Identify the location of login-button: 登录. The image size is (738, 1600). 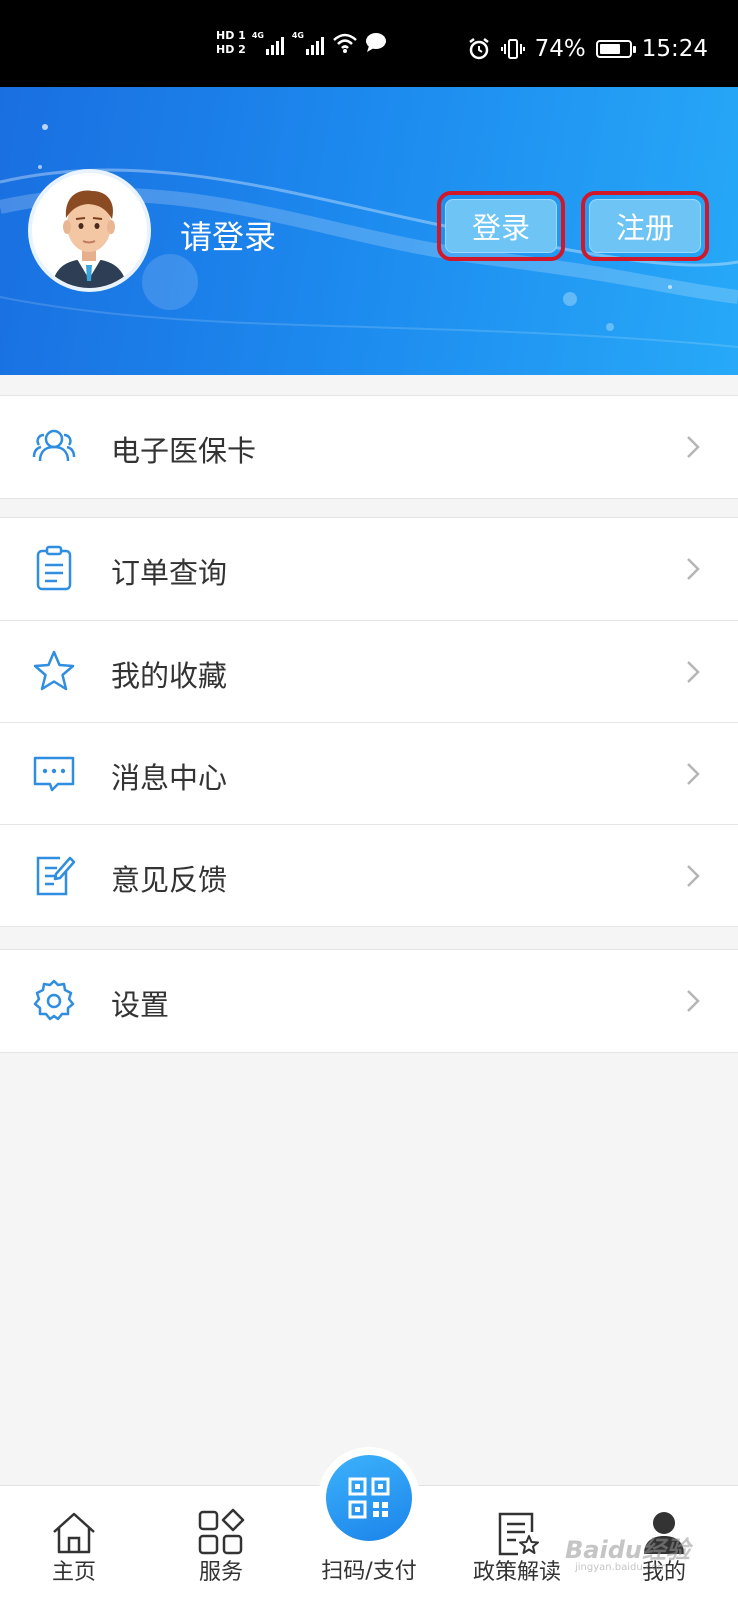
(501, 226).